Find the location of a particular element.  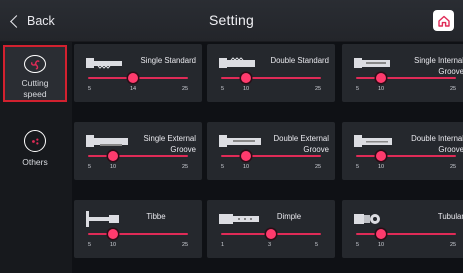

key-type-label: Double Standard is located at coordinates (299, 60).